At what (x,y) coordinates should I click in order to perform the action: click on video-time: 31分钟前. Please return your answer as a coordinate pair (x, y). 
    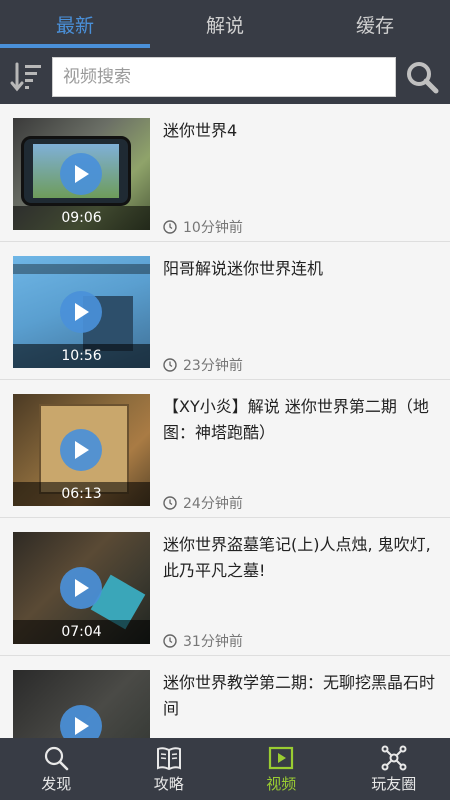
    Looking at the image, I should click on (203, 641).